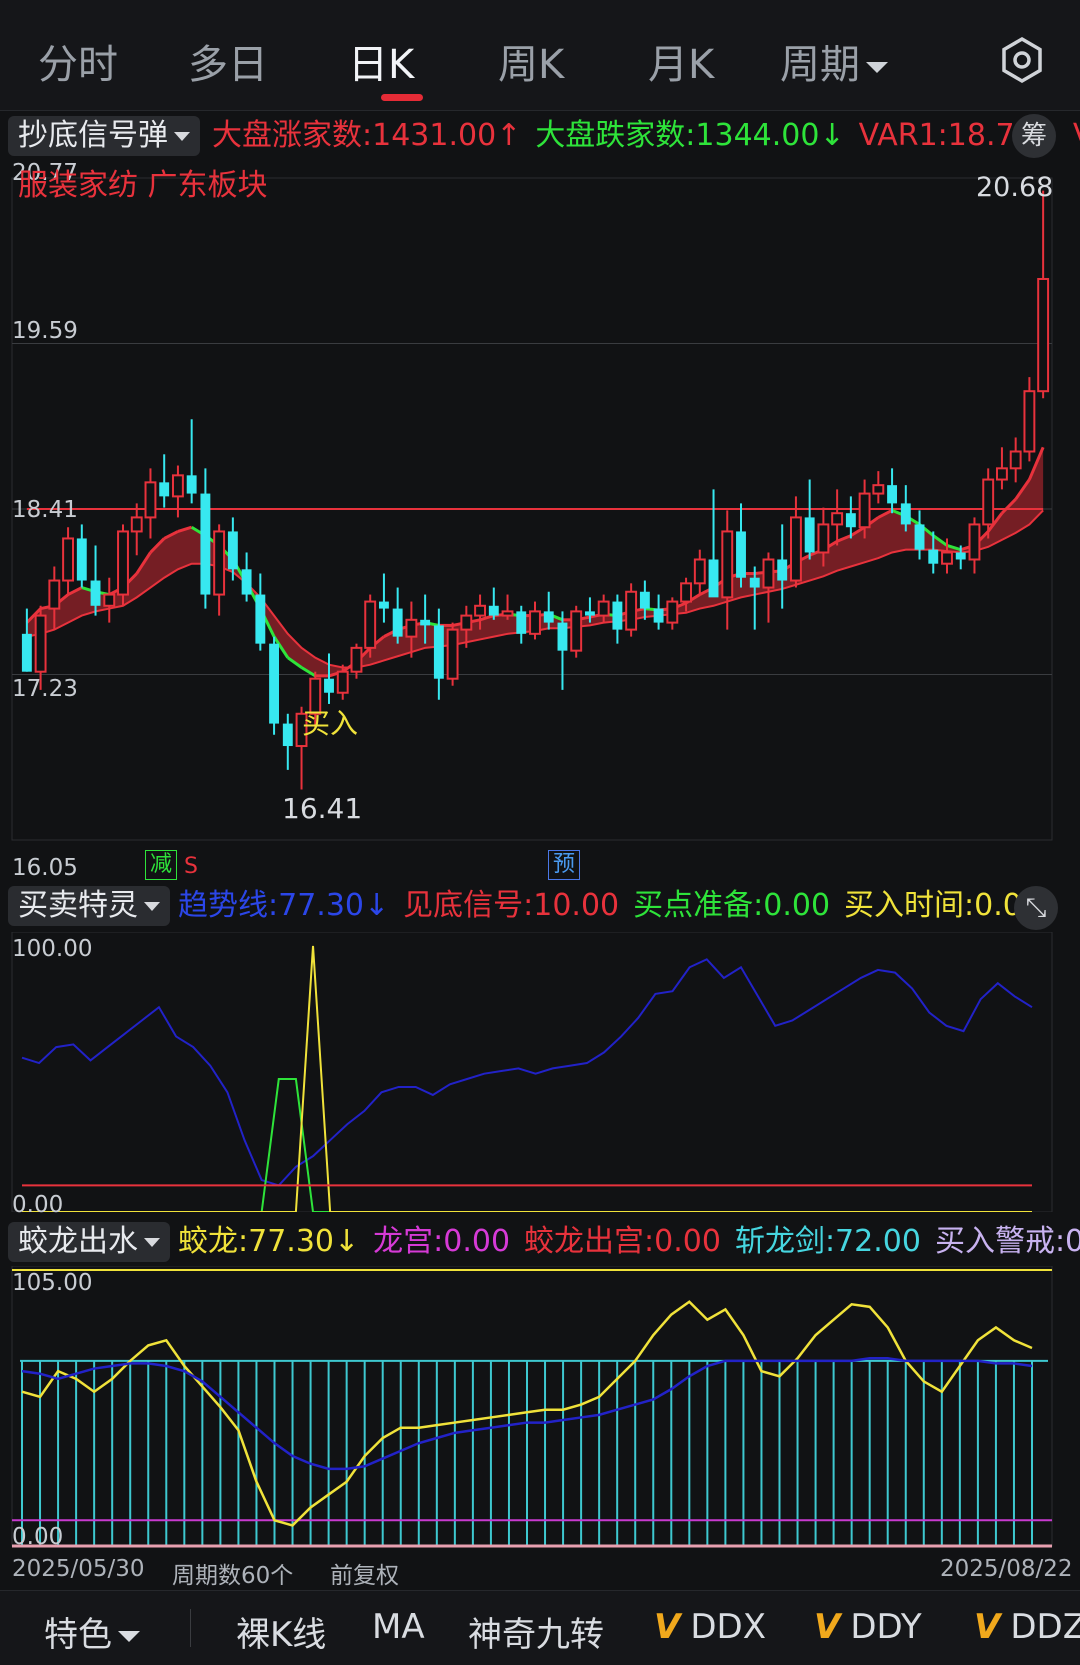 This screenshot has height=1665, width=1080. What do you see at coordinates (820, 65) in the screenshot?
I see `tab-period-label: 周期` at bounding box center [820, 65].